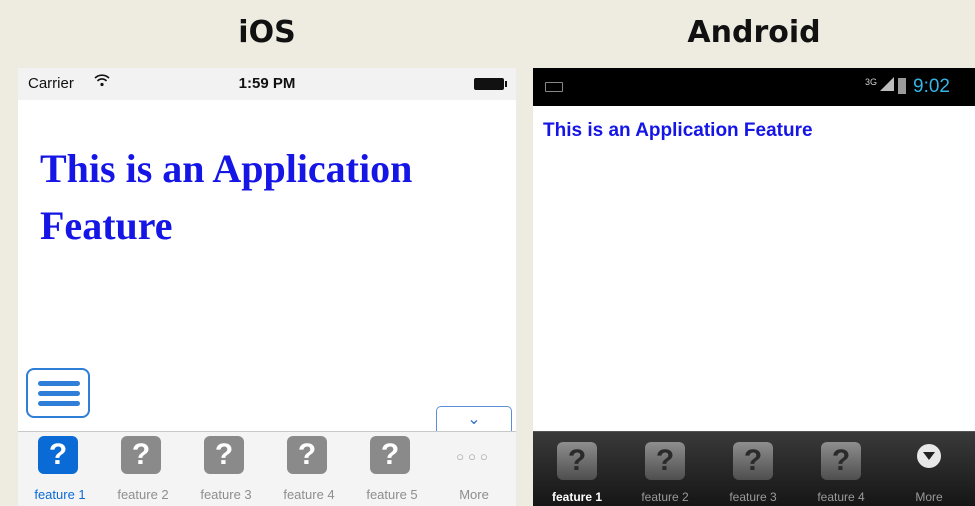 This screenshot has height=506, width=975. Describe the element at coordinates (880, 84) in the screenshot. I see `signal-icon: 3G` at that location.